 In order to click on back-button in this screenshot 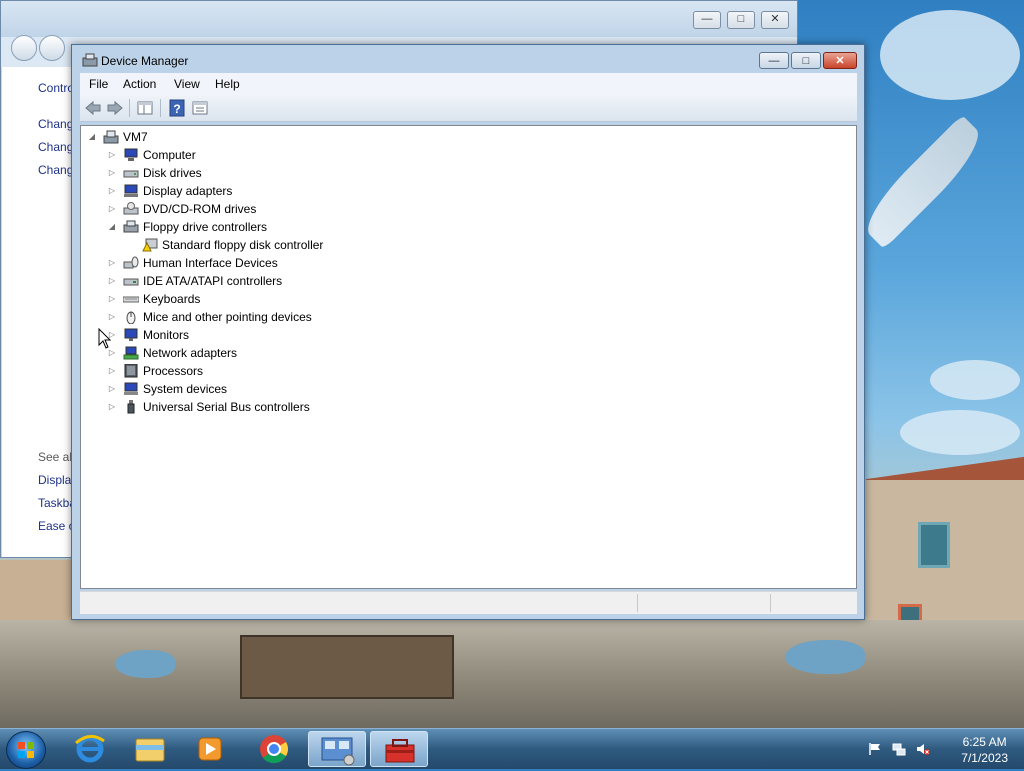, I will do `click(24, 48)`.